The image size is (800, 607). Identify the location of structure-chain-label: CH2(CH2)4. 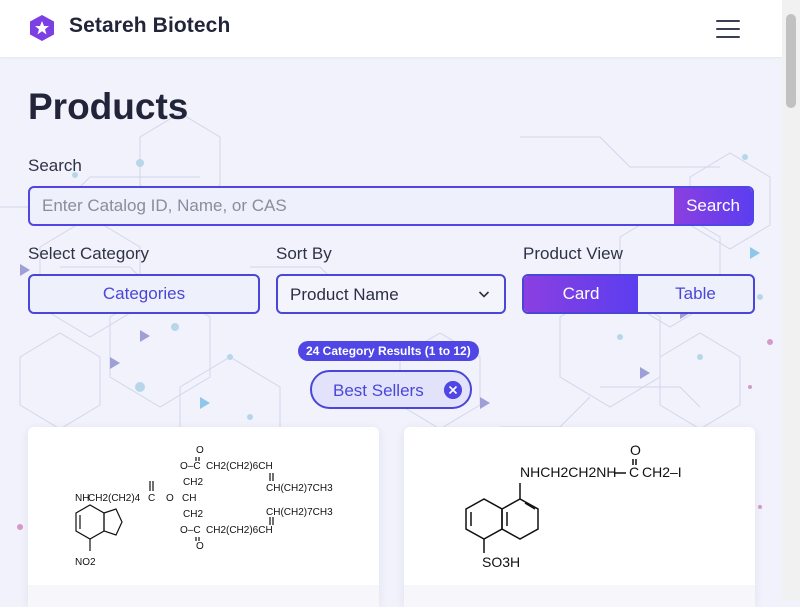
(114, 498).